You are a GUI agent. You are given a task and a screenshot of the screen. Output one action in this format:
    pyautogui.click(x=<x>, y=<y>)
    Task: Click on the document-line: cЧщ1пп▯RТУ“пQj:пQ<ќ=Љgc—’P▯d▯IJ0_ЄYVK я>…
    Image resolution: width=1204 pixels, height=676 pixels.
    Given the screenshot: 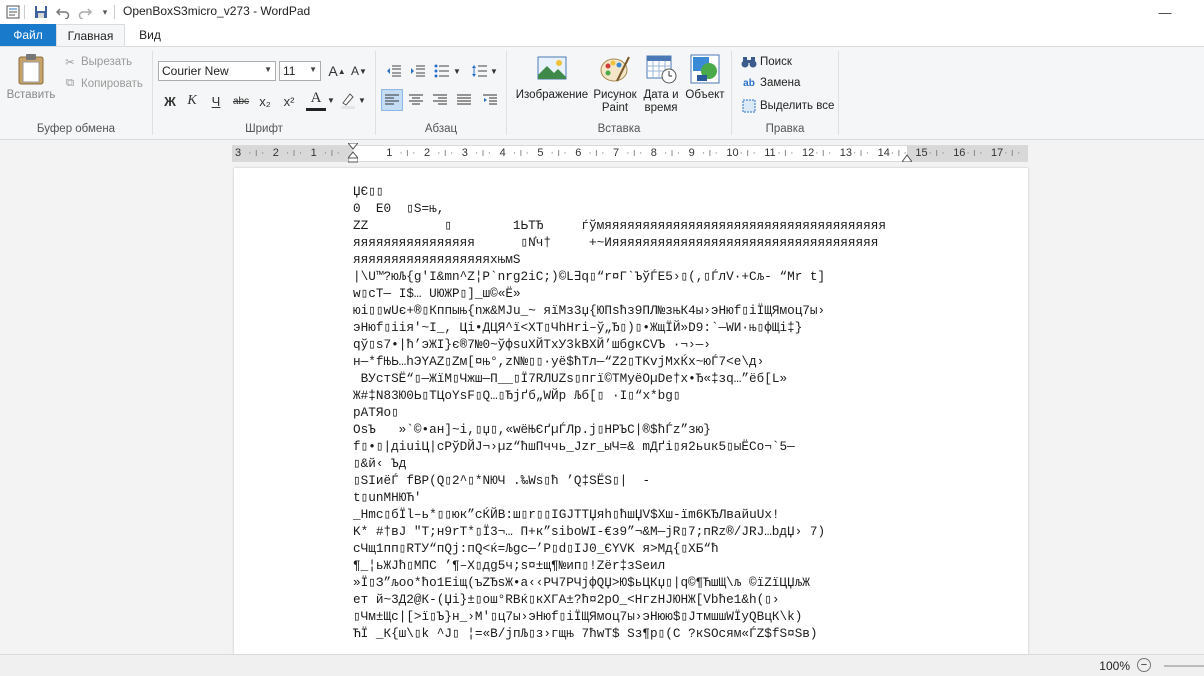 What is the action you would take?
    pyautogui.click(x=536, y=548)
    